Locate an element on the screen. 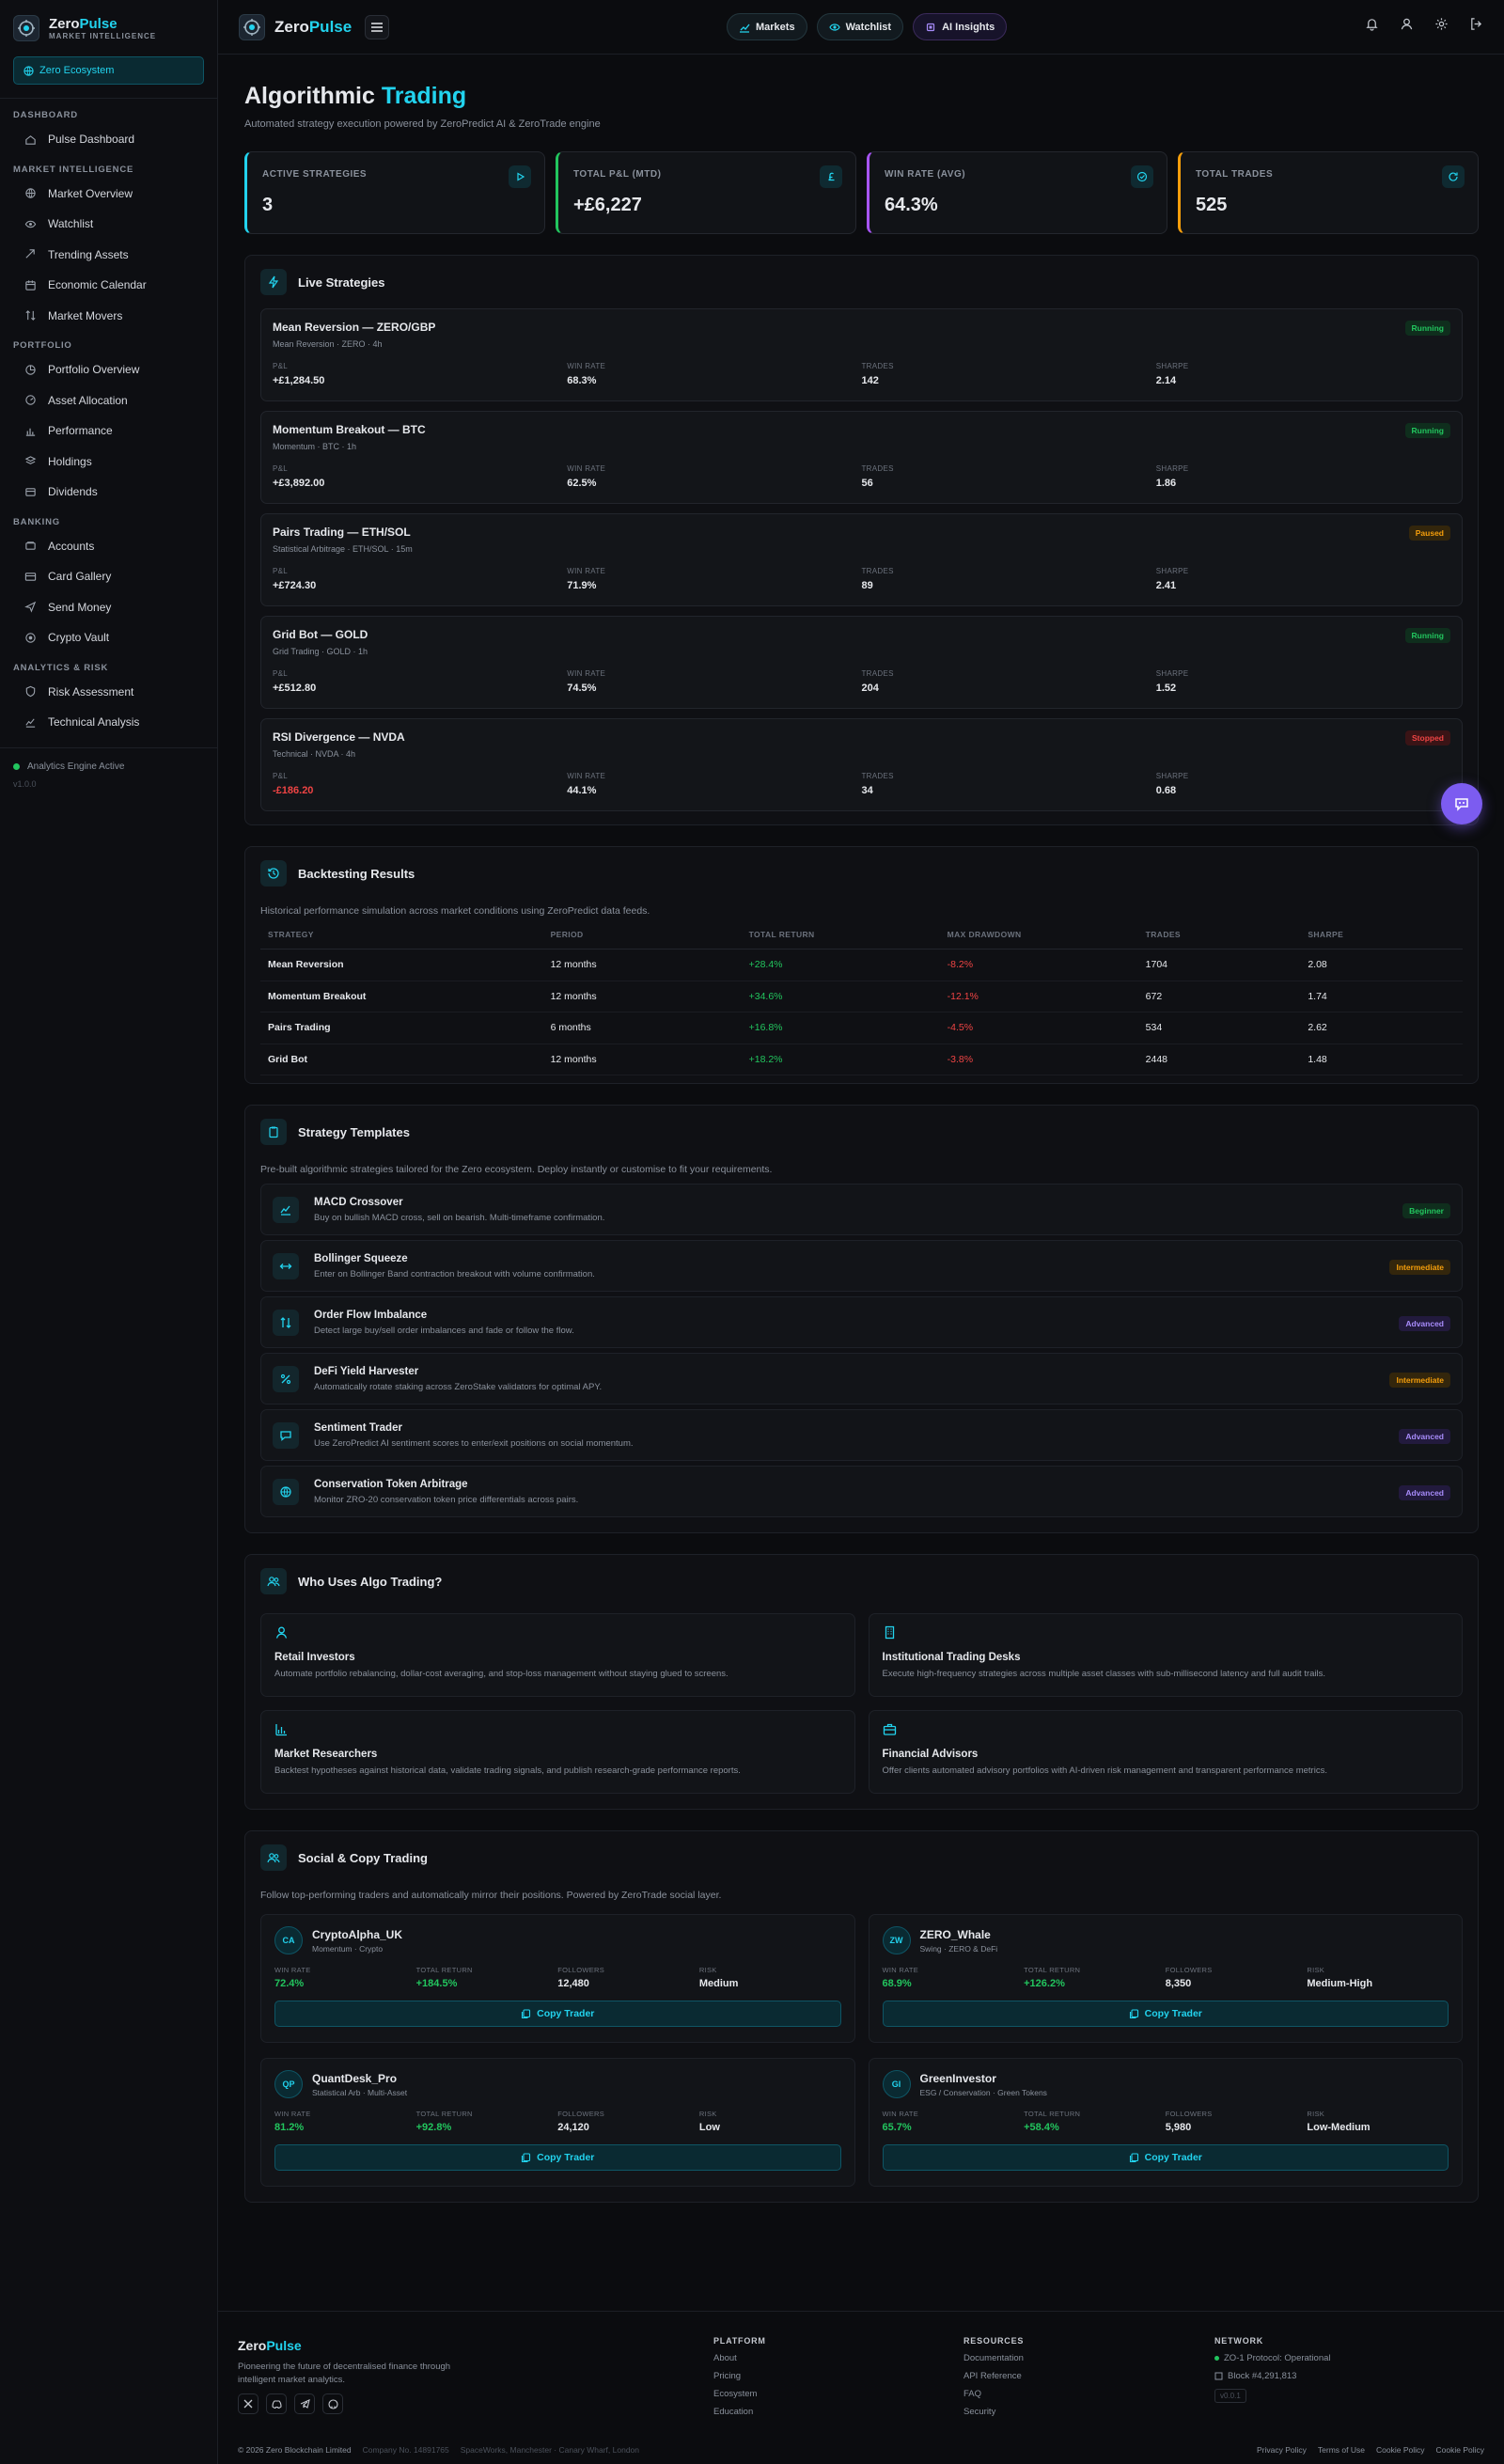 This screenshot has height=2464, width=1504. sidebar-item-crypto-vault: Crypto Vault is located at coordinates (108, 638).